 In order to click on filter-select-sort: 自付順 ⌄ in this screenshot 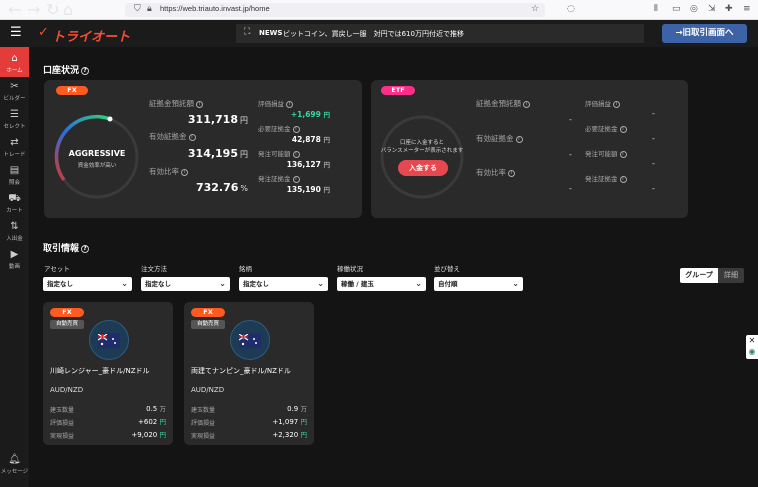, I will do `click(478, 284)`.